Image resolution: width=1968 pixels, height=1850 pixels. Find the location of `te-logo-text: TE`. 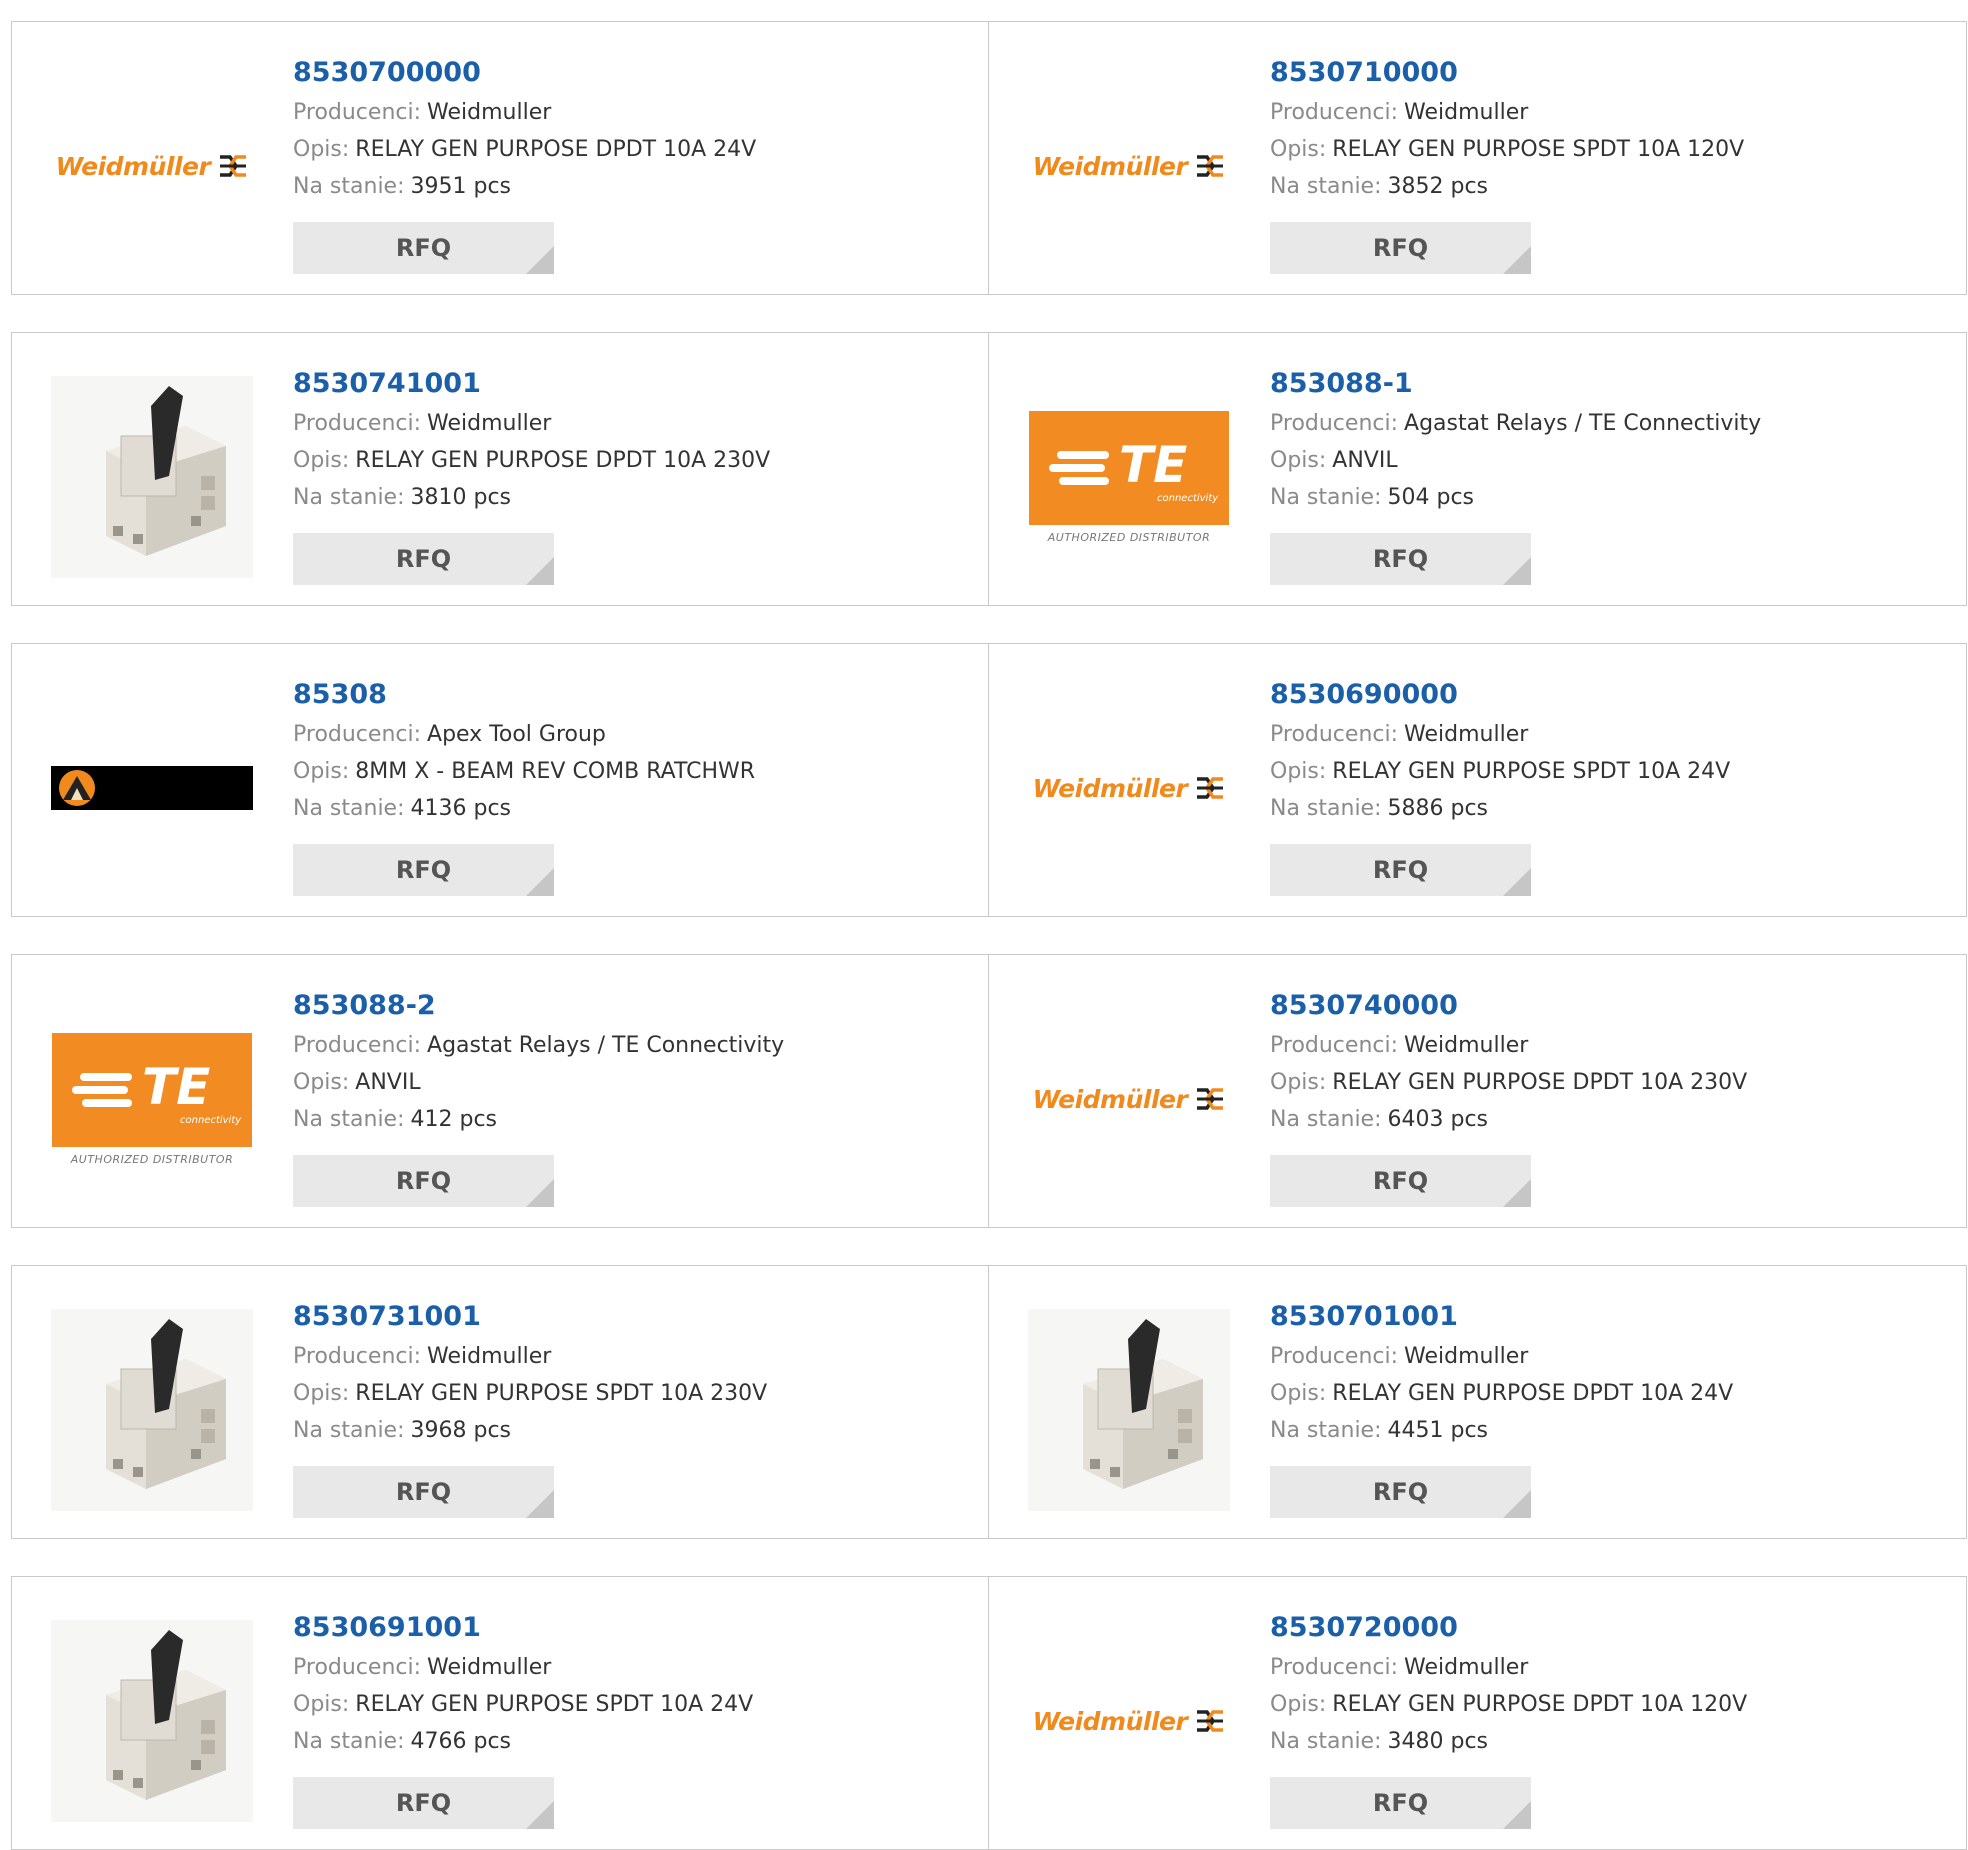

te-logo-text: TE is located at coordinates (176, 1086).